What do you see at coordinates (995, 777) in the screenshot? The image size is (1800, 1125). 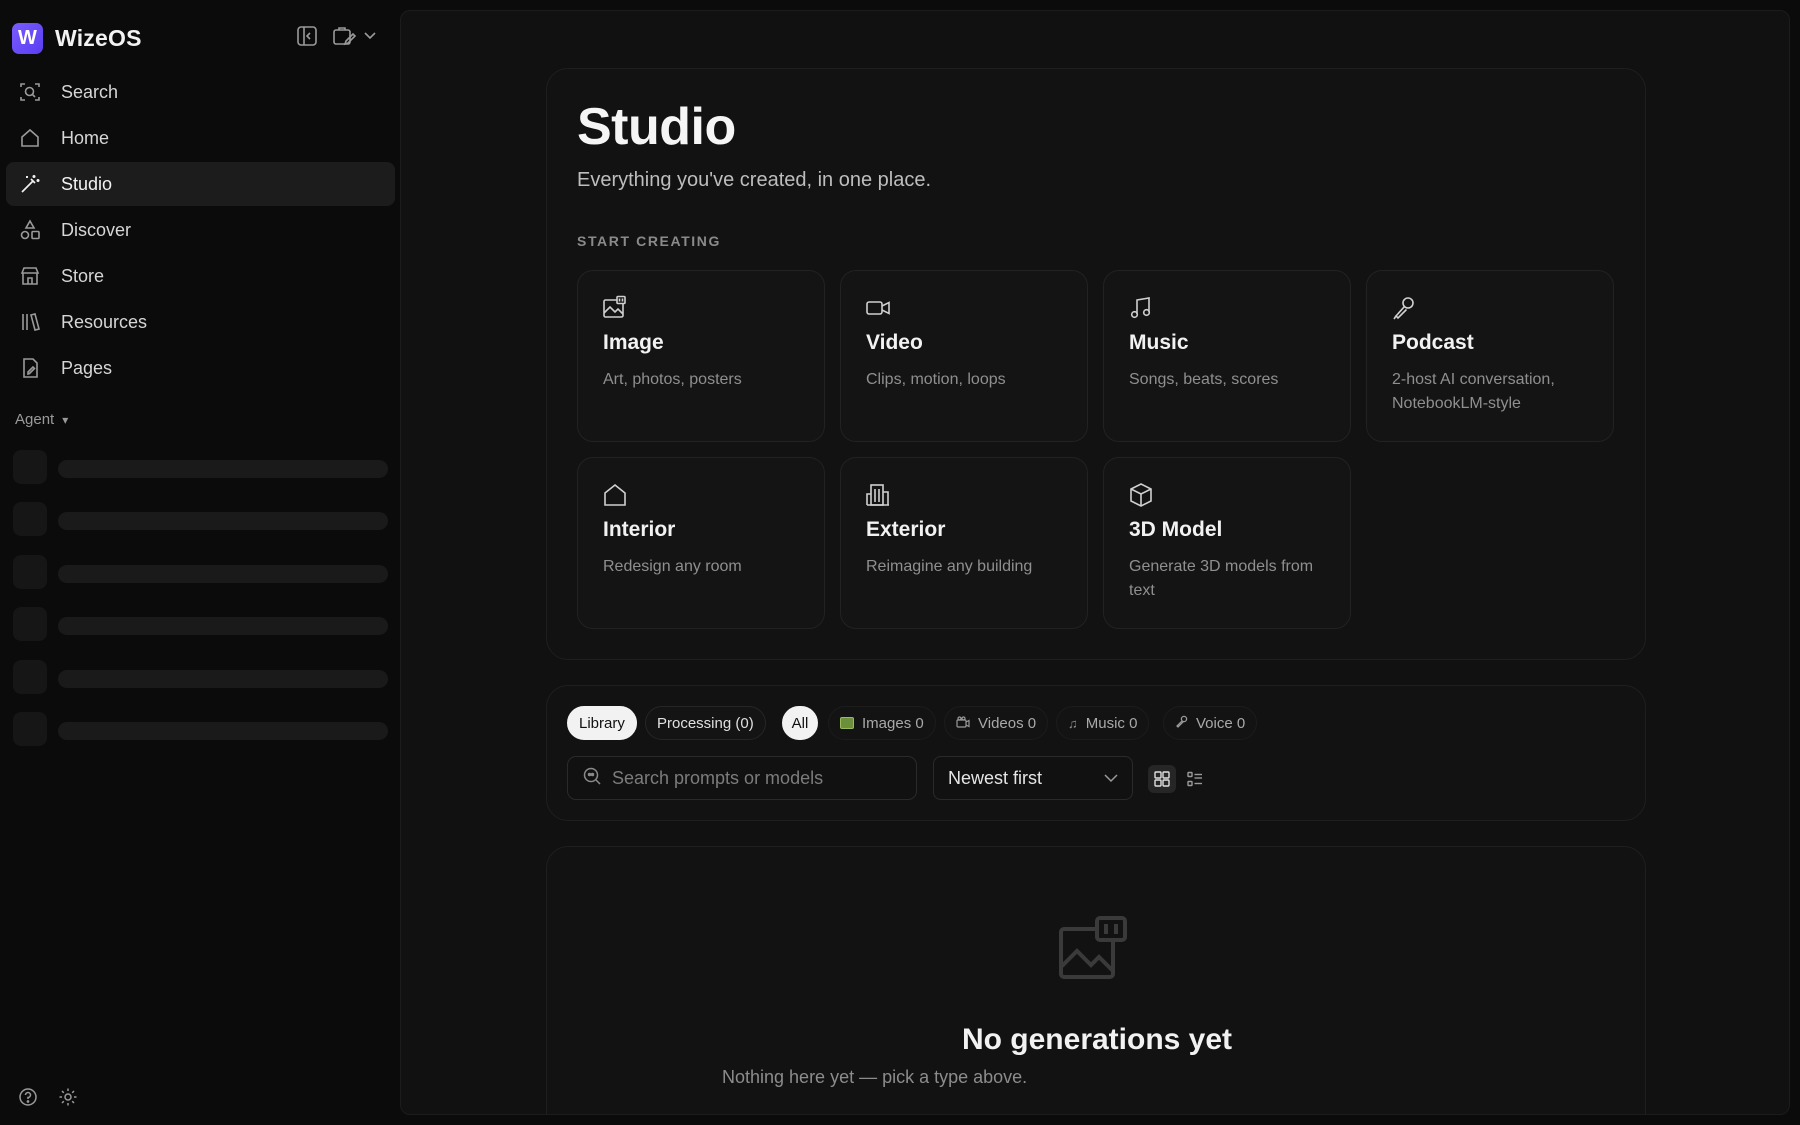 I see `sort-value: Newest first` at bounding box center [995, 777].